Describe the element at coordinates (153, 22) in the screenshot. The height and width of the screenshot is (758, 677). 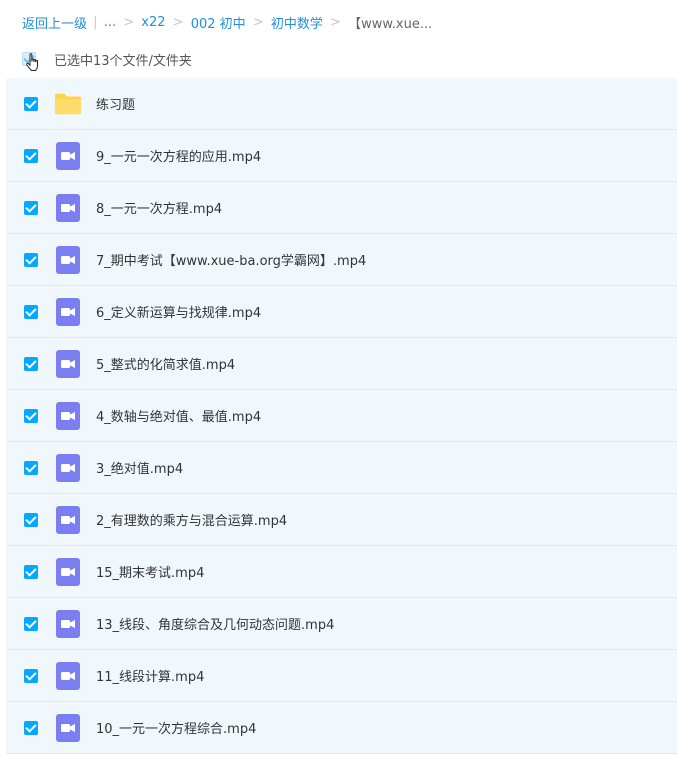
I see `breadcrumb-item-x22: x22` at that location.